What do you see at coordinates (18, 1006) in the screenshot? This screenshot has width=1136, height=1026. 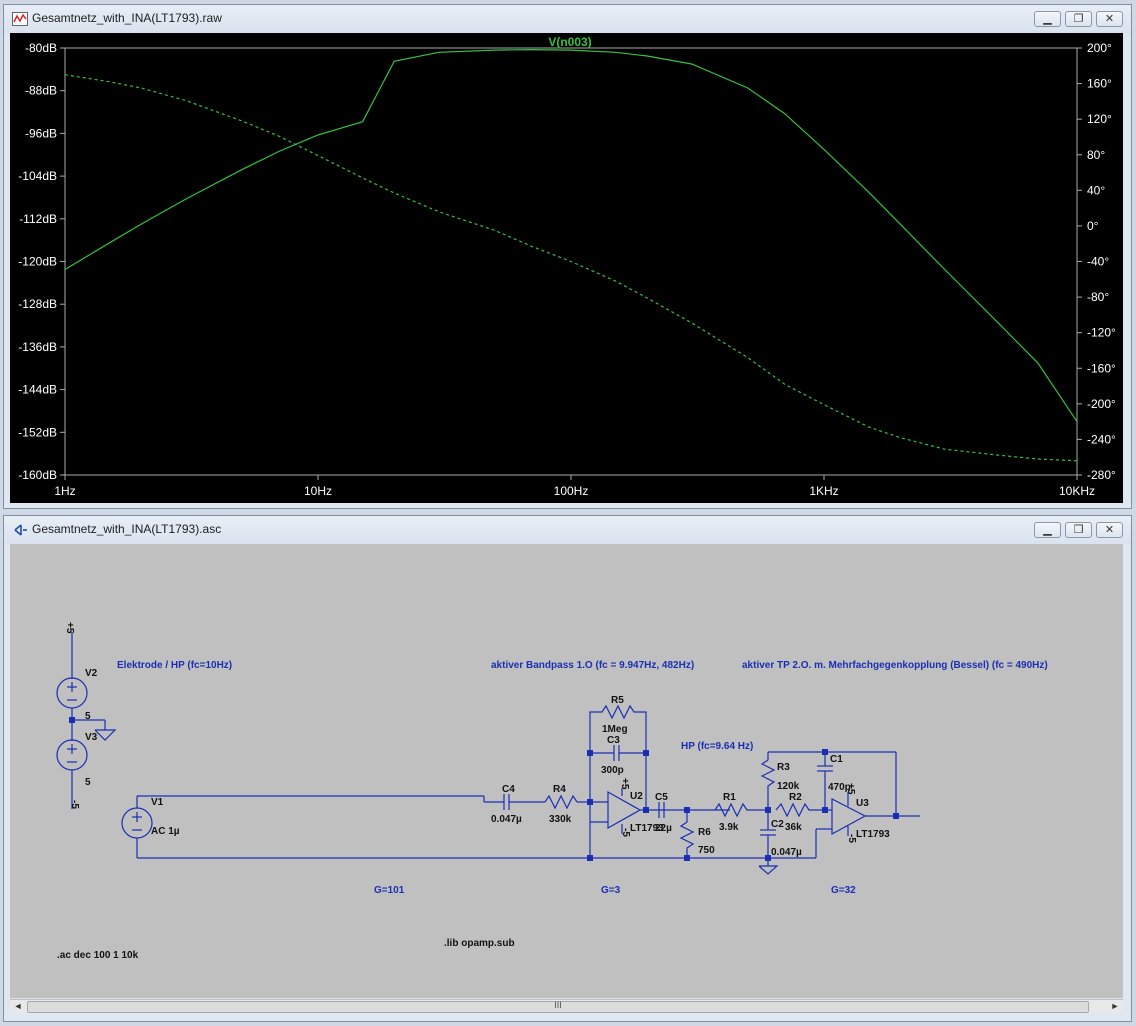 I see `scroll-left-button: ◄` at bounding box center [18, 1006].